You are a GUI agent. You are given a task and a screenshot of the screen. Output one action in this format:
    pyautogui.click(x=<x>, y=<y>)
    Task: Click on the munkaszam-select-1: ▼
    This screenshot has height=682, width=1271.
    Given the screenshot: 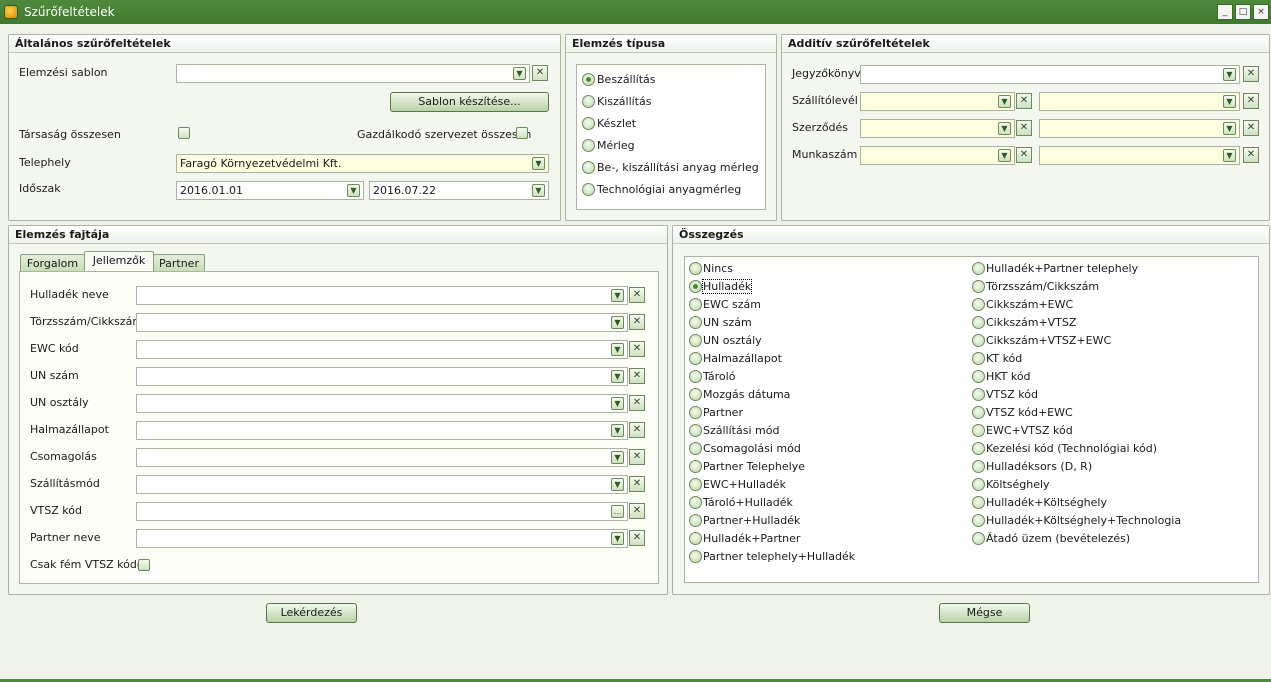 What is the action you would take?
    pyautogui.click(x=937, y=155)
    